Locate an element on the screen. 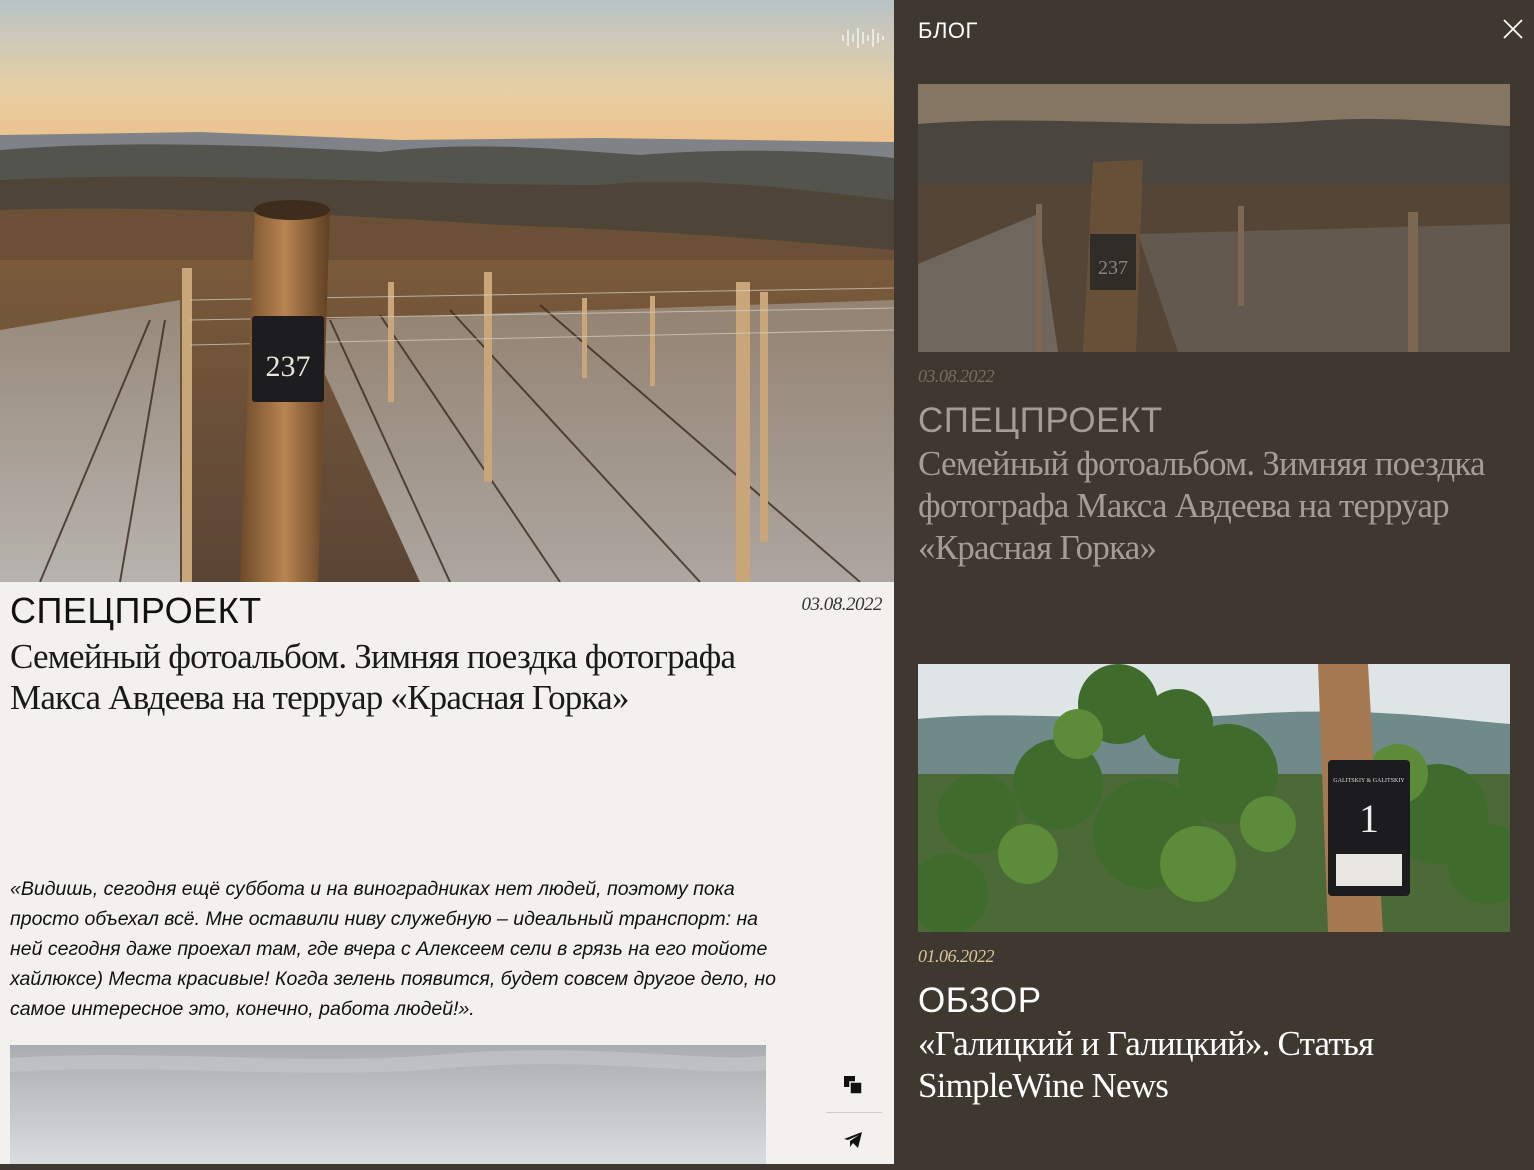 The image size is (1534, 1170). hero-post-number: 237 is located at coordinates (288, 366).